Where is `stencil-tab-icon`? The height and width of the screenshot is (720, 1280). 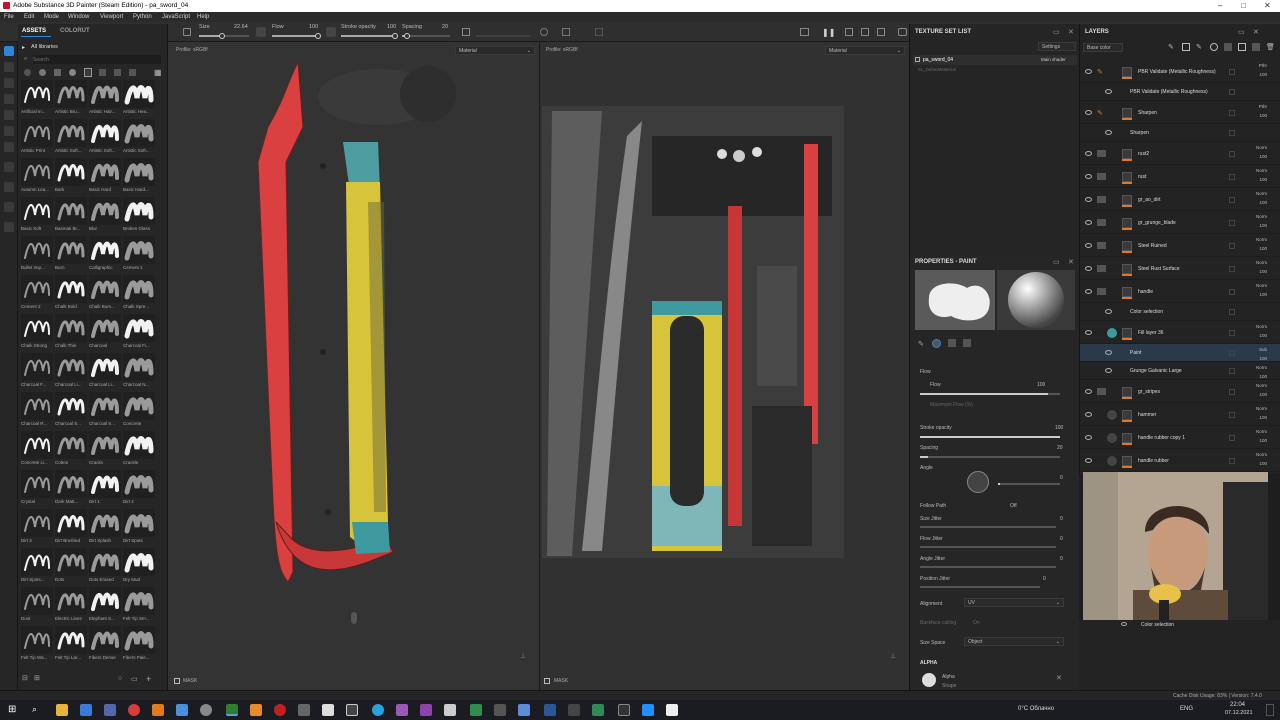
stencil-tab-icon is located at coordinates (952, 343).